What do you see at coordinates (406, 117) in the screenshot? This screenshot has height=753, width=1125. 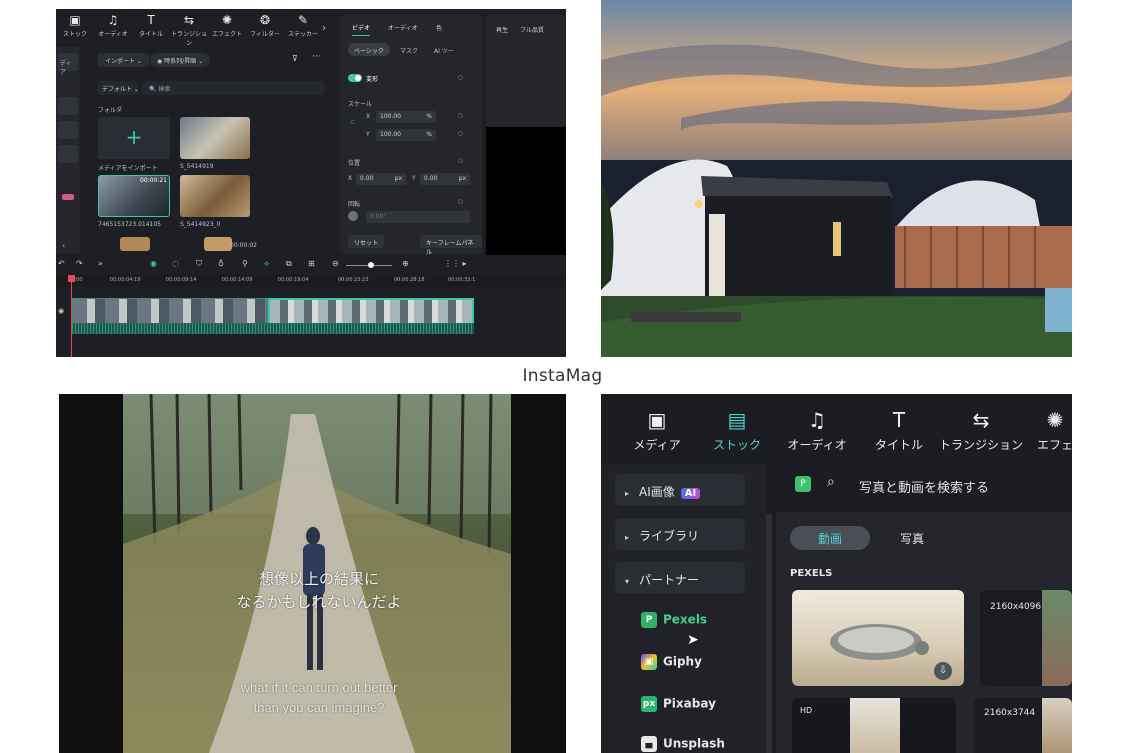 I see `scale-x-input: 100.00%` at bounding box center [406, 117].